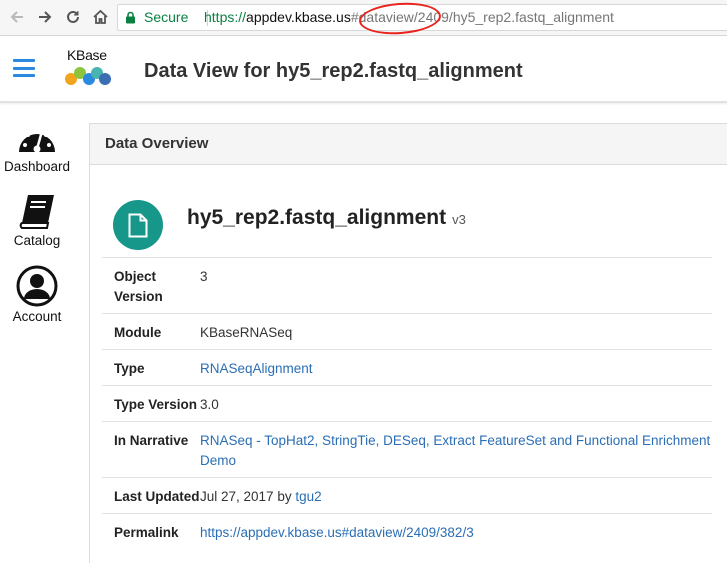 The height and width of the screenshot is (563, 727). Describe the element at coordinates (24, 68) in the screenshot. I see `hamburger-menu-icon` at that location.